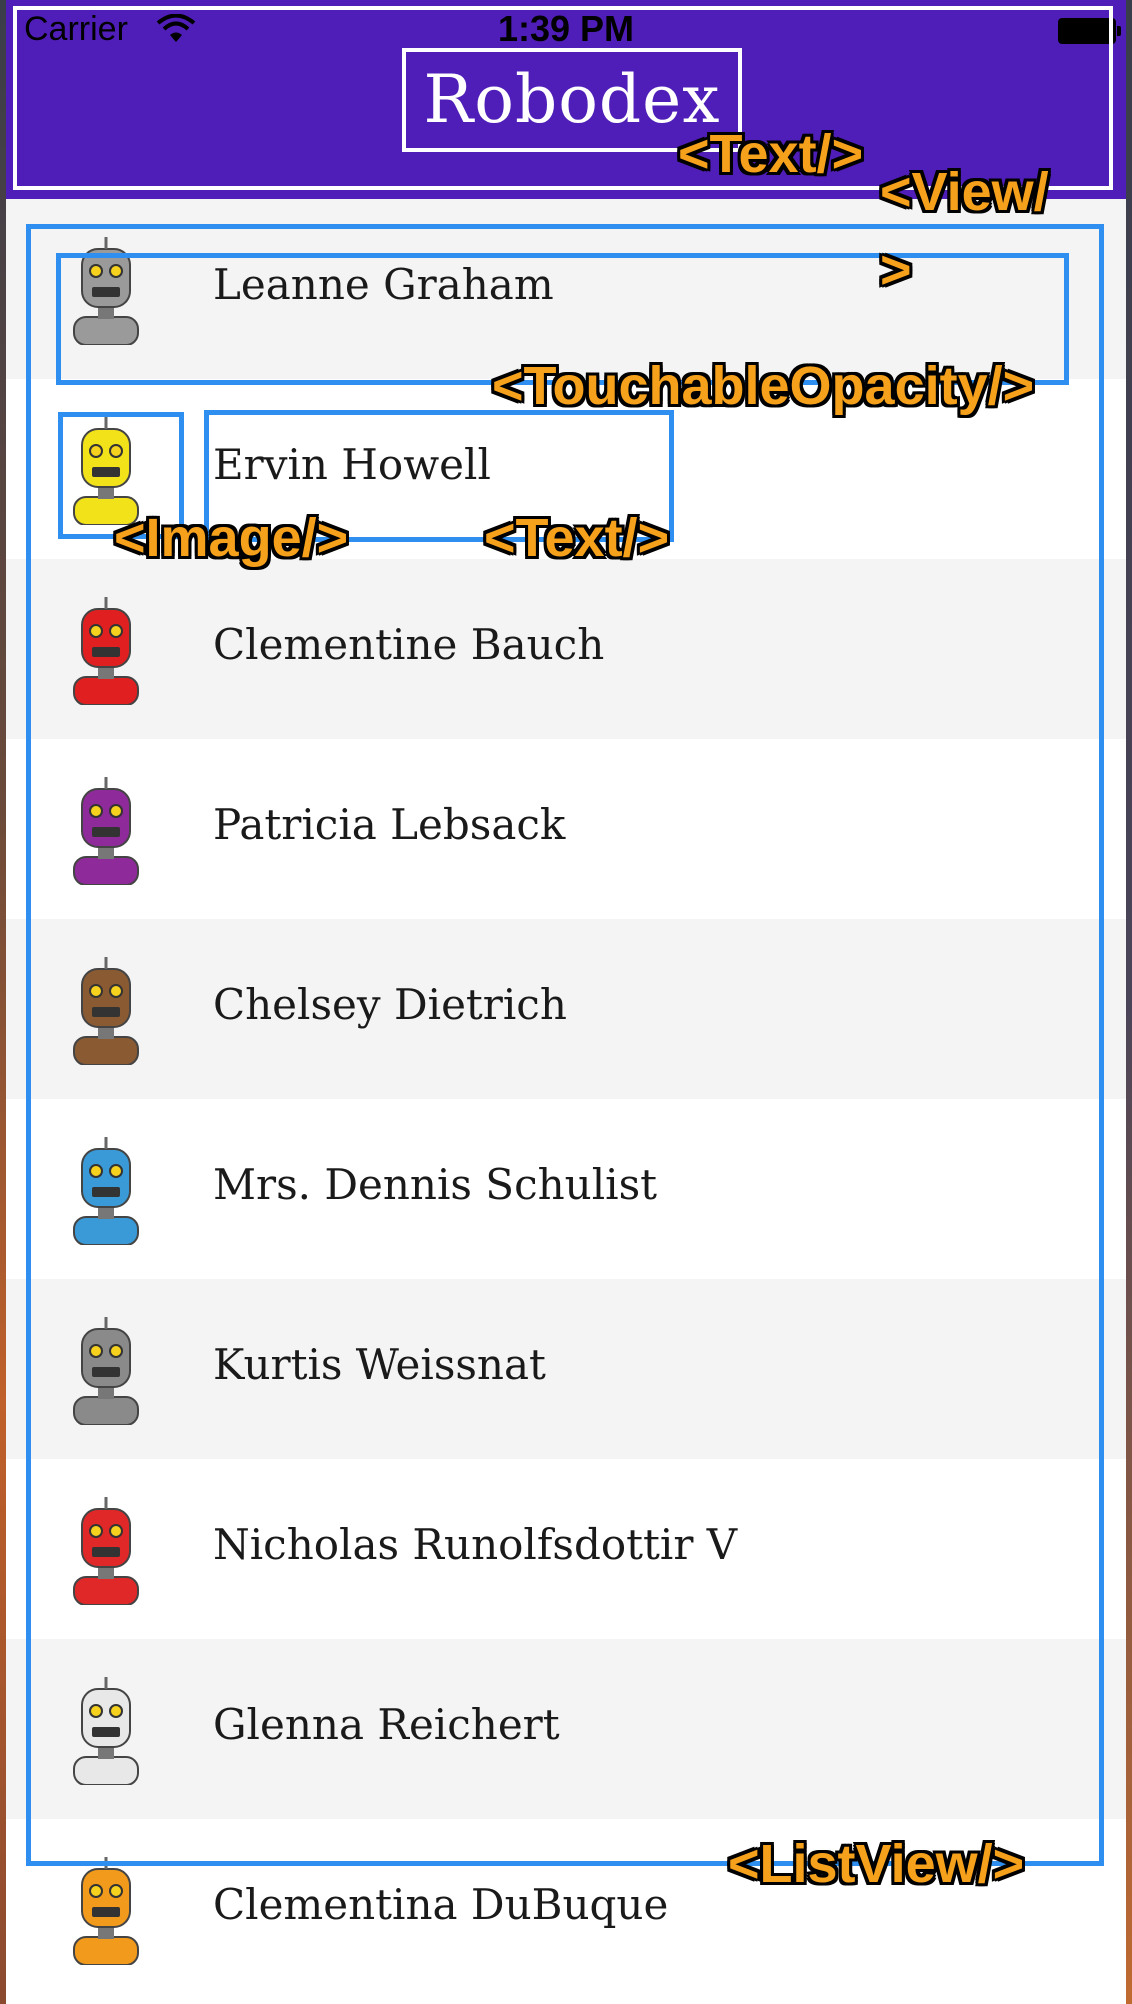 The width and height of the screenshot is (1132, 2004). Describe the element at coordinates (379, 1364) in the screenshot. I see `robot-name: Kurtis Weissnat` at that location.